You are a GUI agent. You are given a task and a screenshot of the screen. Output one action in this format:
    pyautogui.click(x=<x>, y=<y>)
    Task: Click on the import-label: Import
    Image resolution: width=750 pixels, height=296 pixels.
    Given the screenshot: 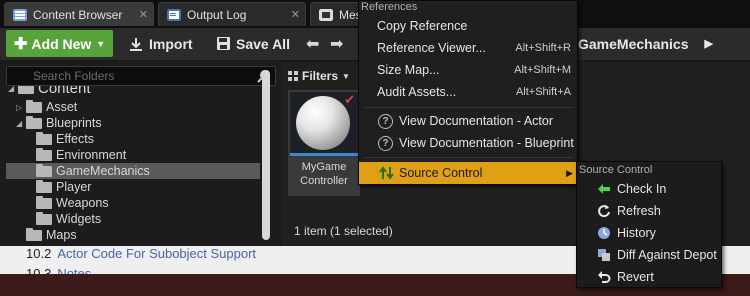 What is the action you would take?
    pyautogui.click(x=171, y=43)
    